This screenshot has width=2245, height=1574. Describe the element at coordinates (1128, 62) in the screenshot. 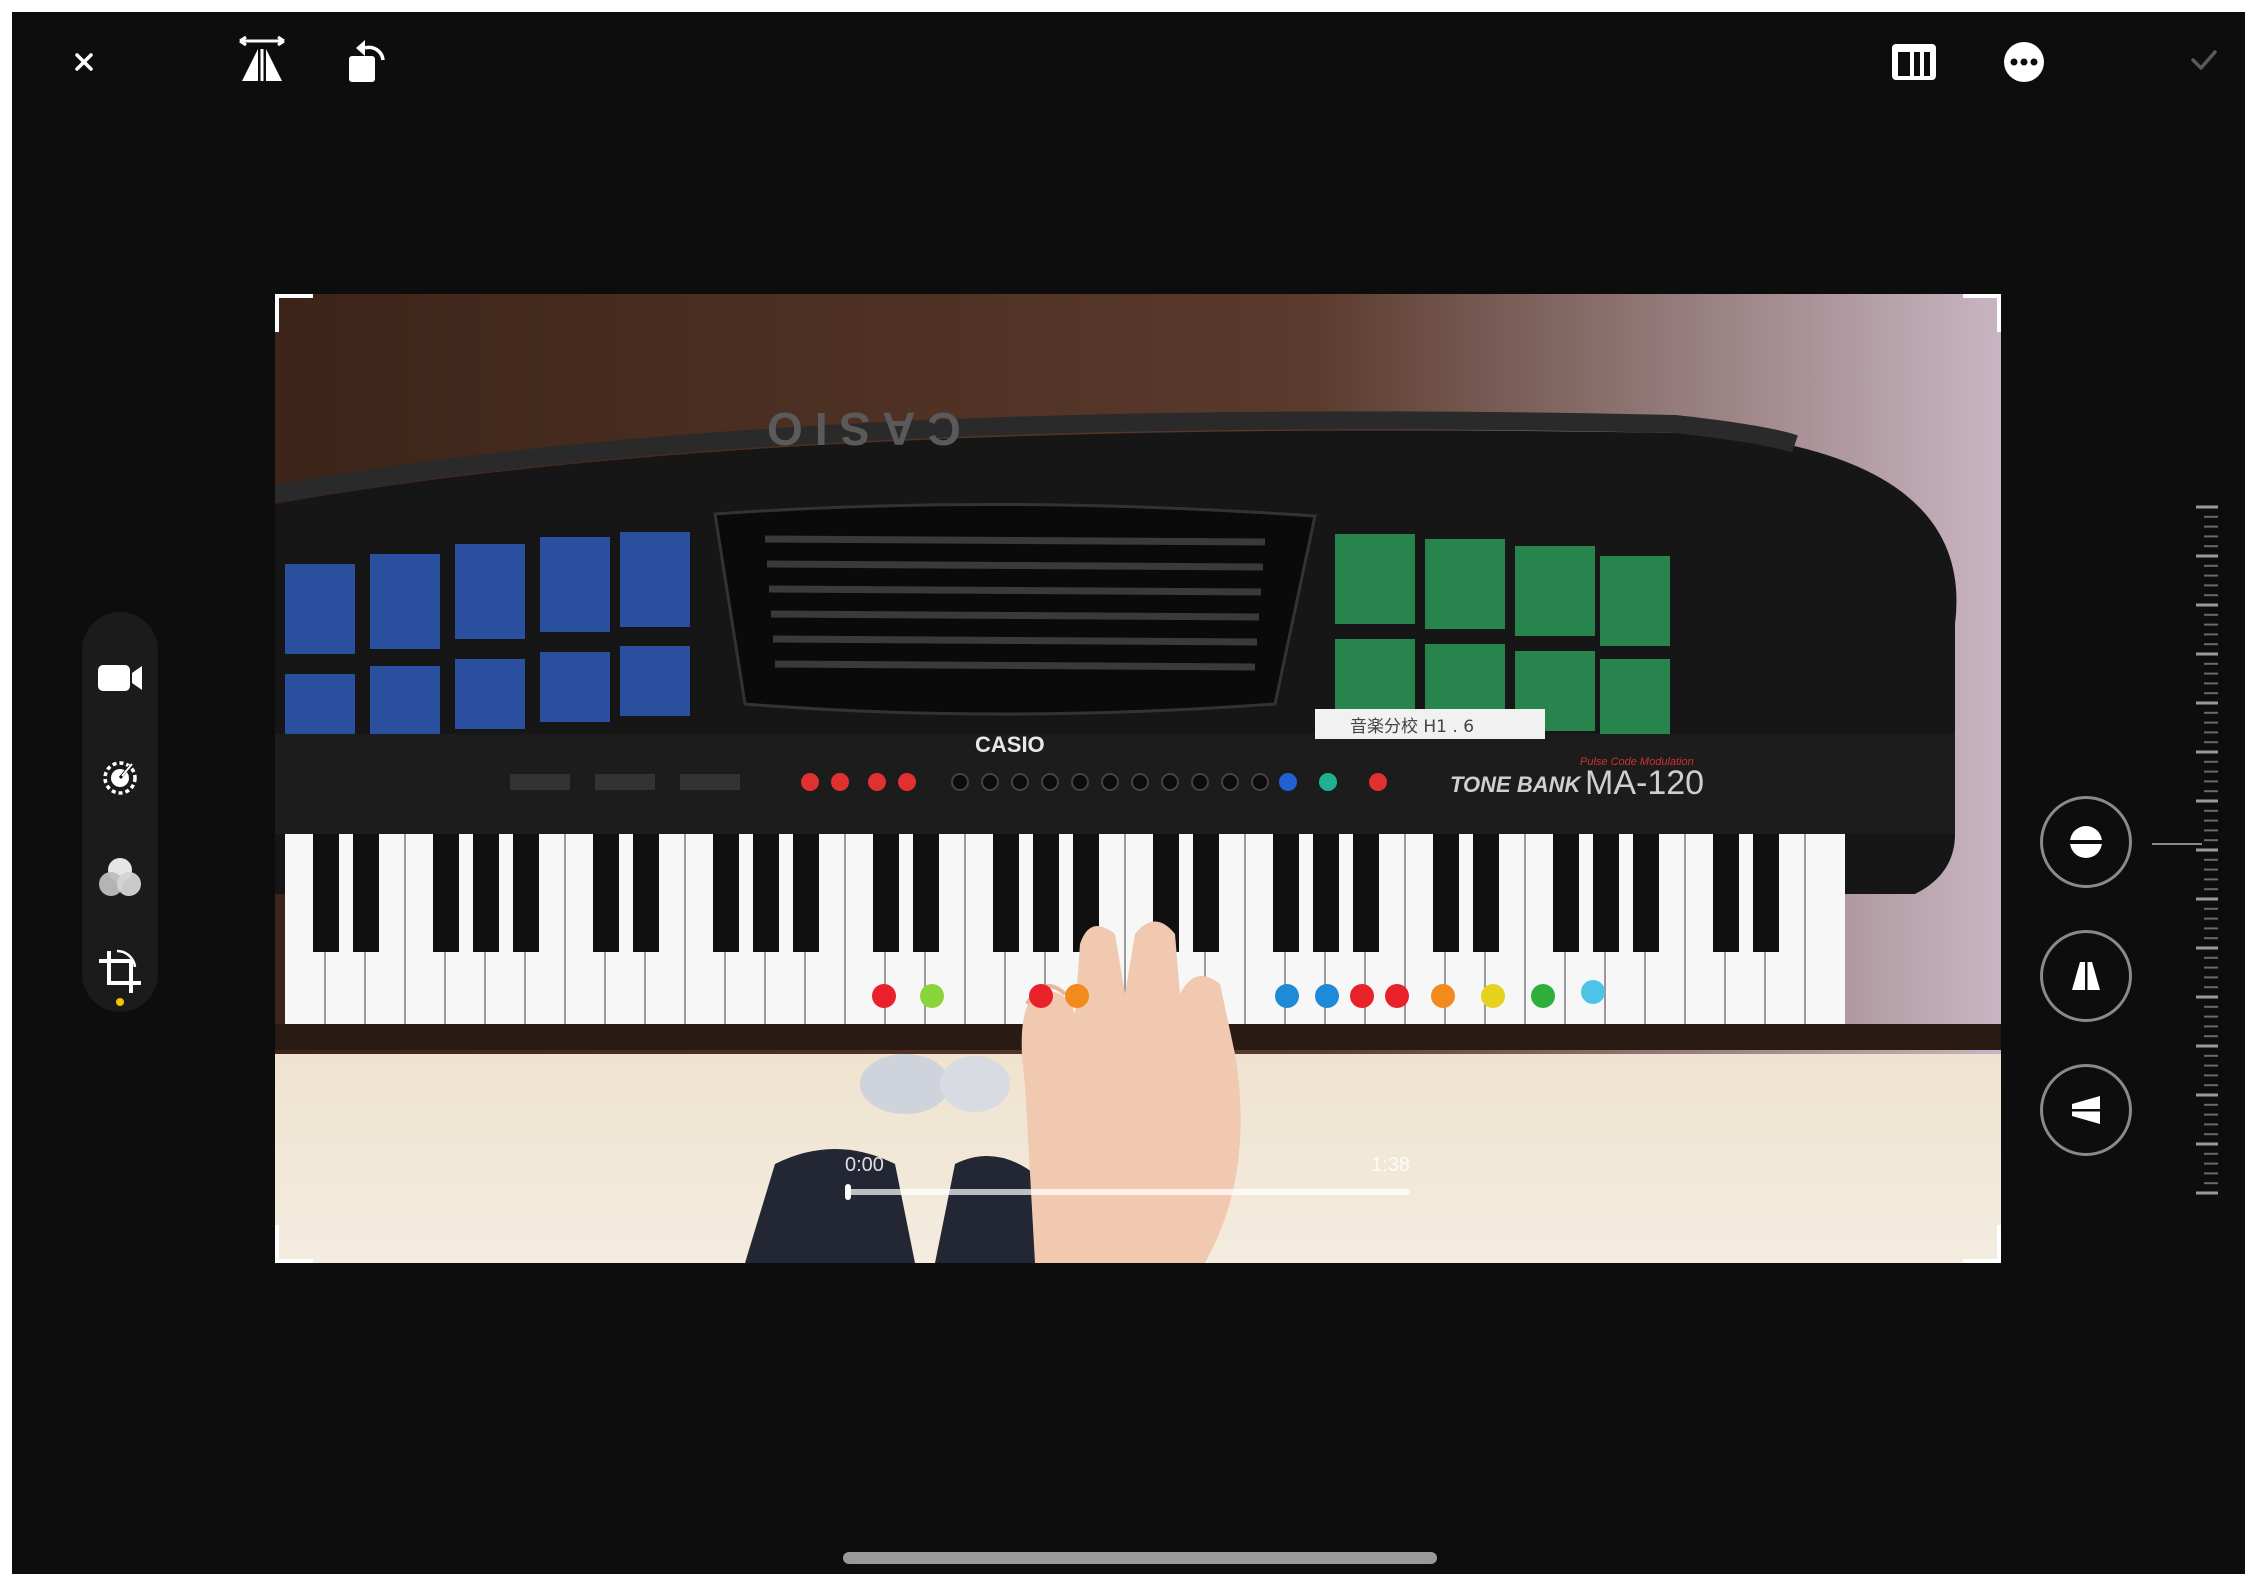

I see `top-toolbar` at that location.